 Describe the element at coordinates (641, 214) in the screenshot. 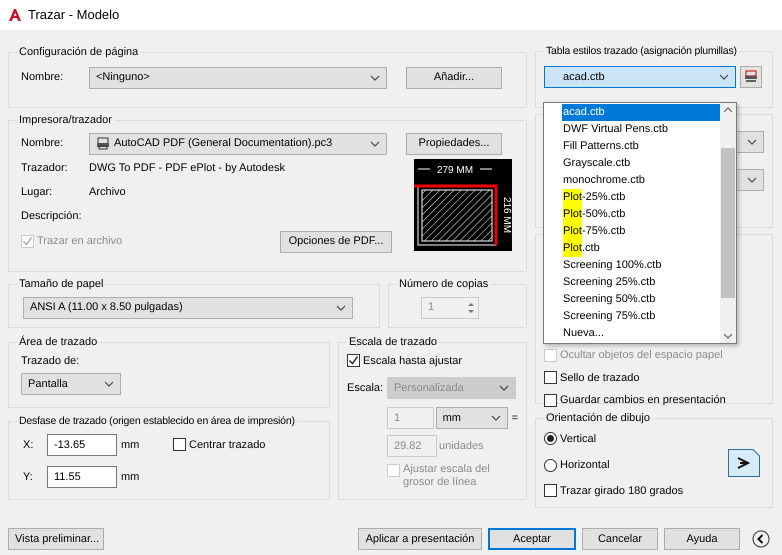

I see `dropdown-option: Plot-50%.ctb` at that location.